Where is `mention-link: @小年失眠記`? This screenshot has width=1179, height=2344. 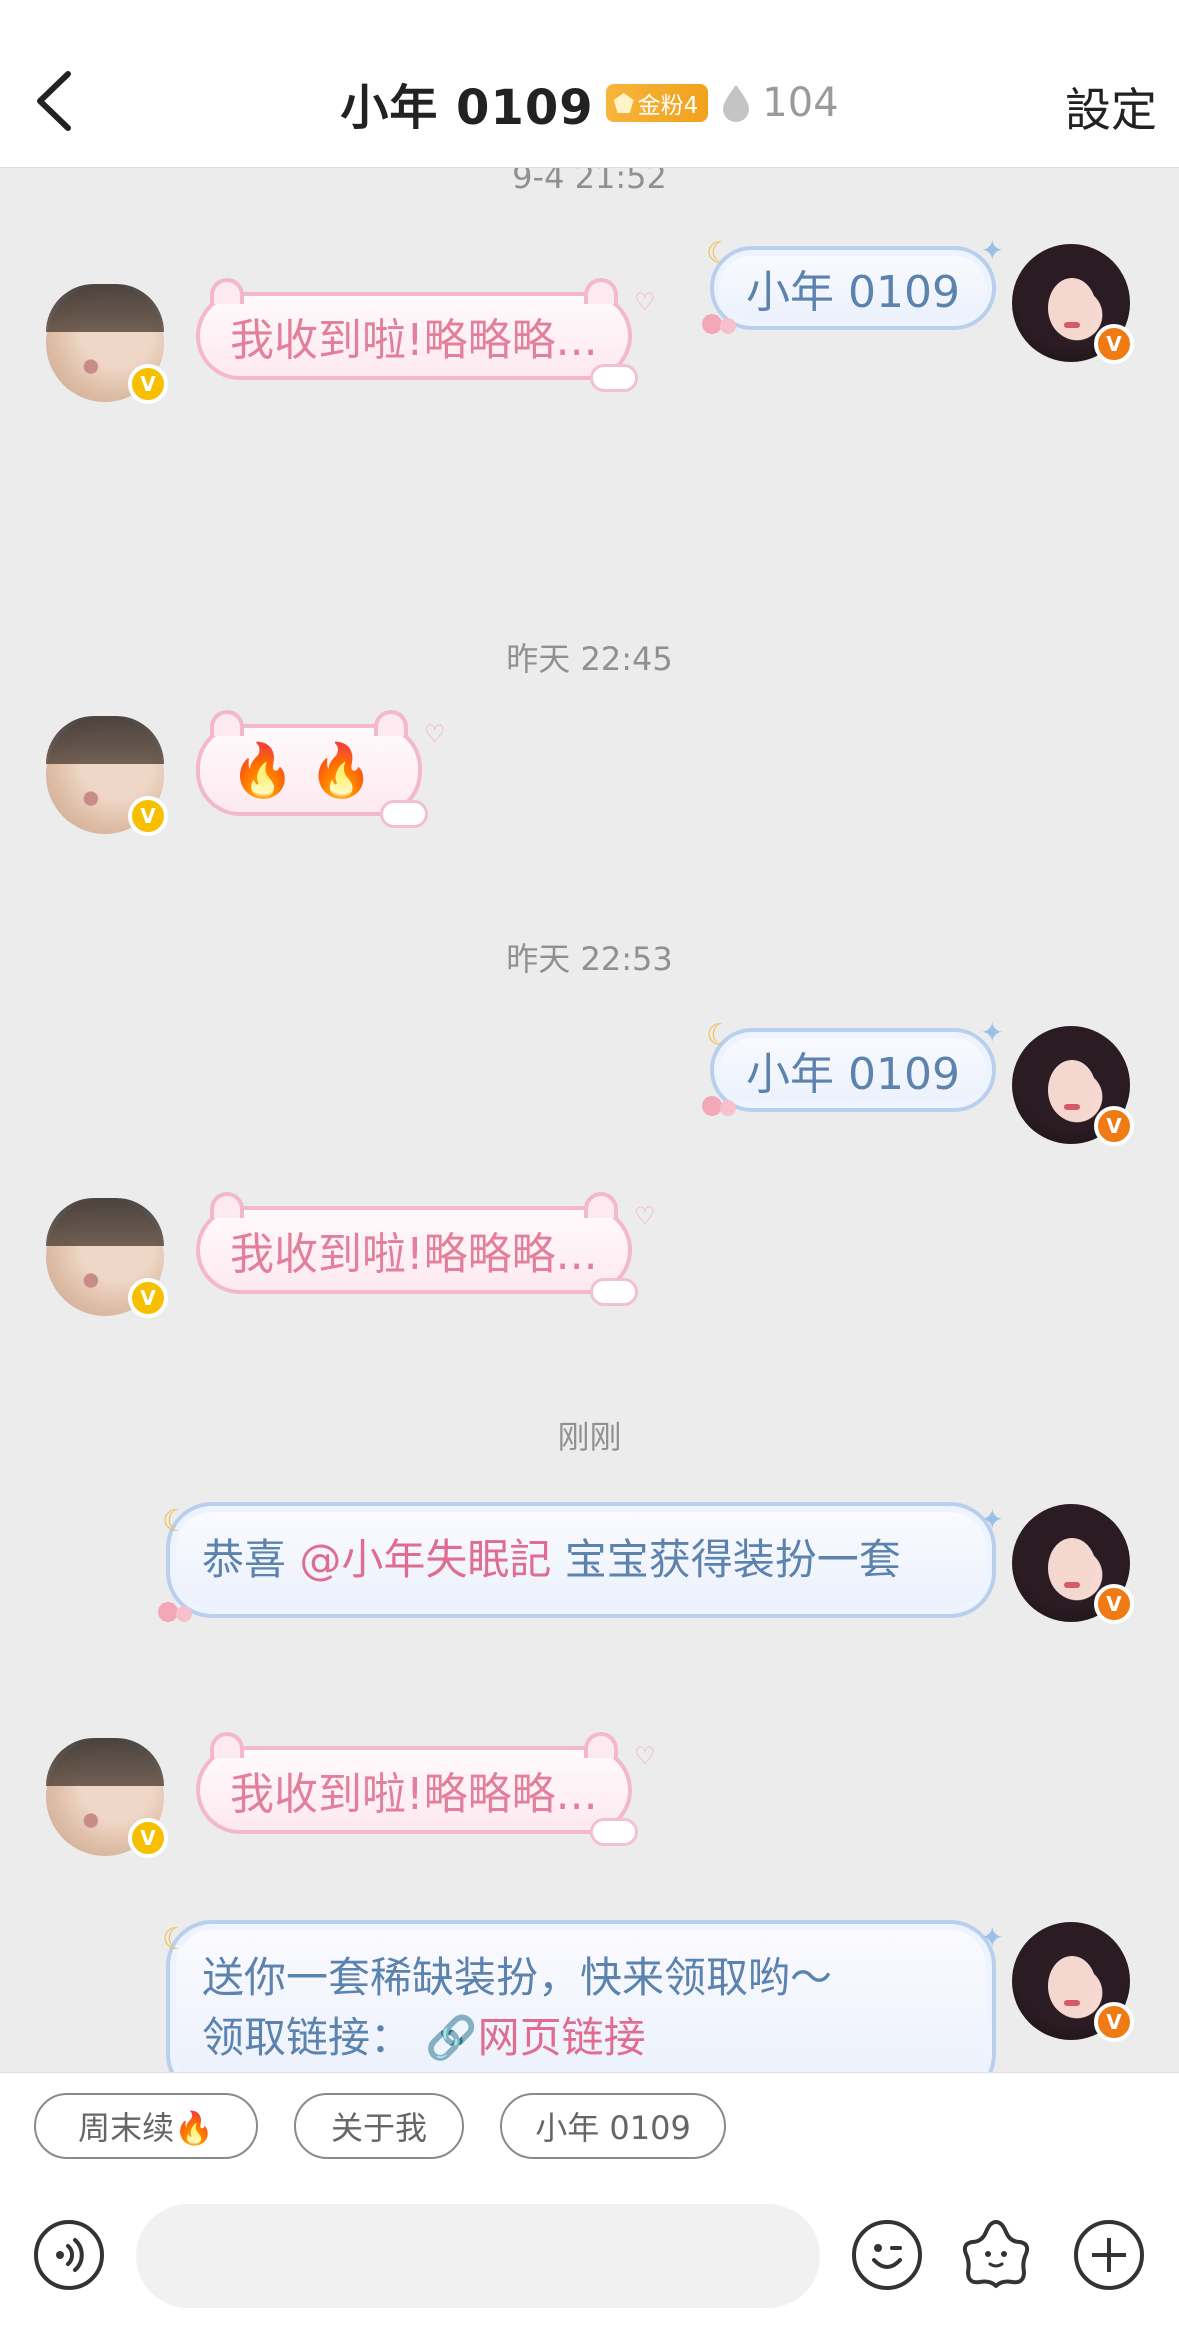 mention-link: @小年失眠記 is located at coordinates (425, 1559).